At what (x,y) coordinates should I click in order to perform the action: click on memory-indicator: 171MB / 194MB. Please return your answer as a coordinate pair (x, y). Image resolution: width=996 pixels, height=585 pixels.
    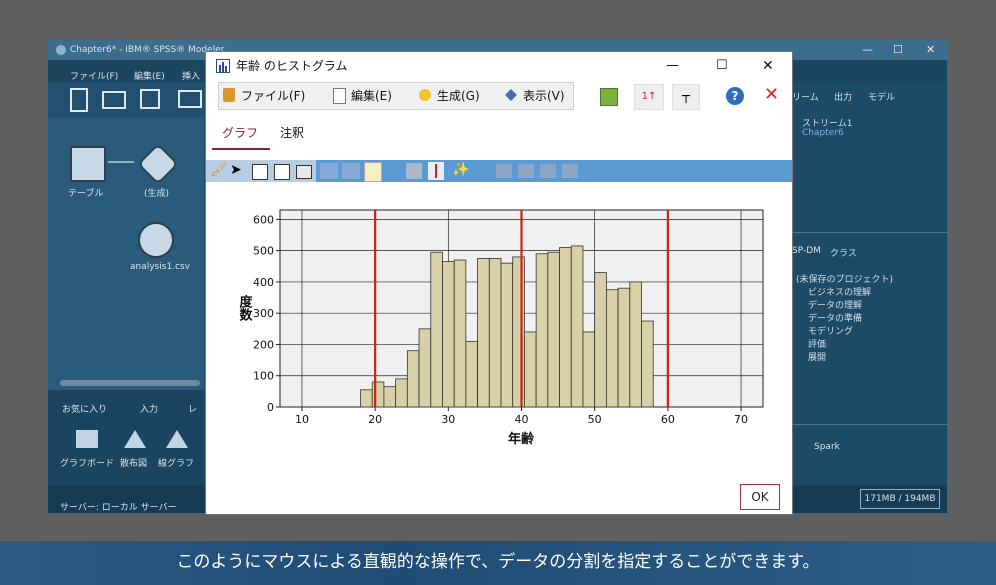
    Looking at the image, I should click on (900, 499).